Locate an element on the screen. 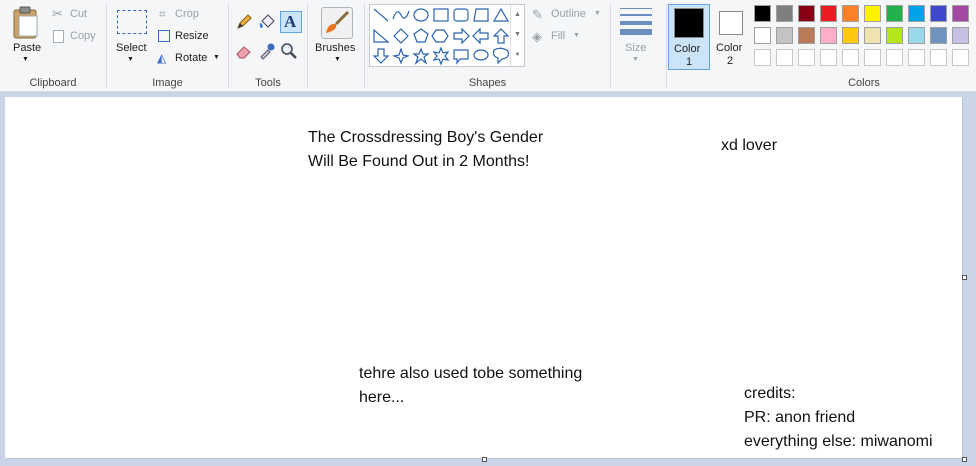 Image resolution: width=976 pixels, height=466 pixels. magnifier-icon is located at coordinates (289, 51).